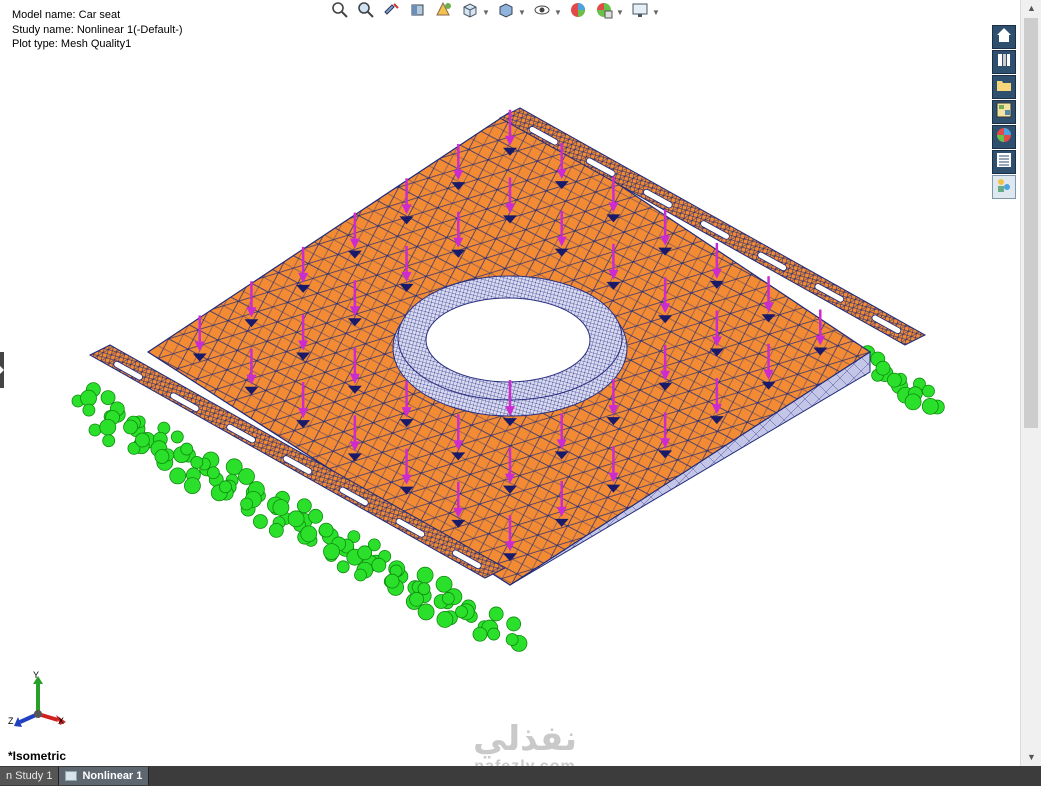  I want to click on task-pane-appearances-tab, so click(1004, 137).